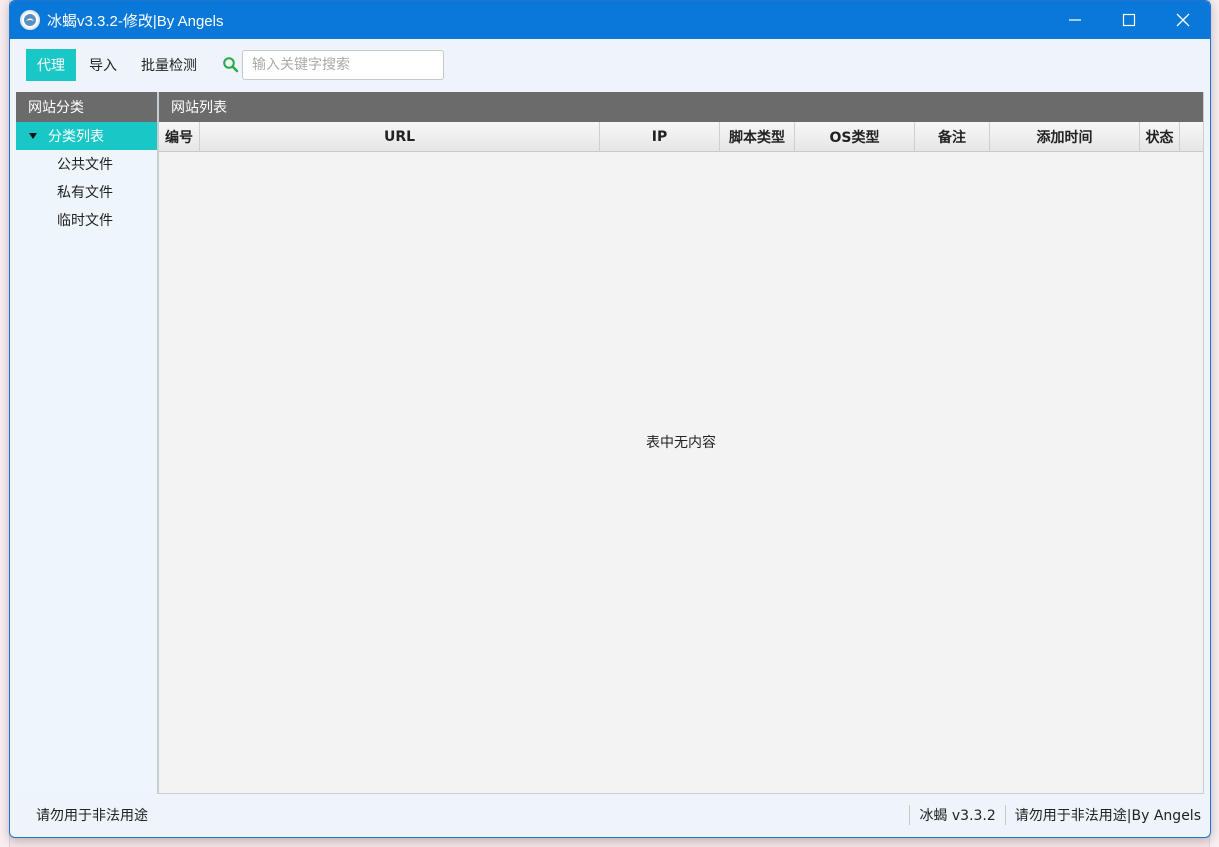 This screenshot has width=1219, height=847. Describe the element at coordinates (169, 65) in the screenshot. I see `batch-check-button: 批量检测` at that location.